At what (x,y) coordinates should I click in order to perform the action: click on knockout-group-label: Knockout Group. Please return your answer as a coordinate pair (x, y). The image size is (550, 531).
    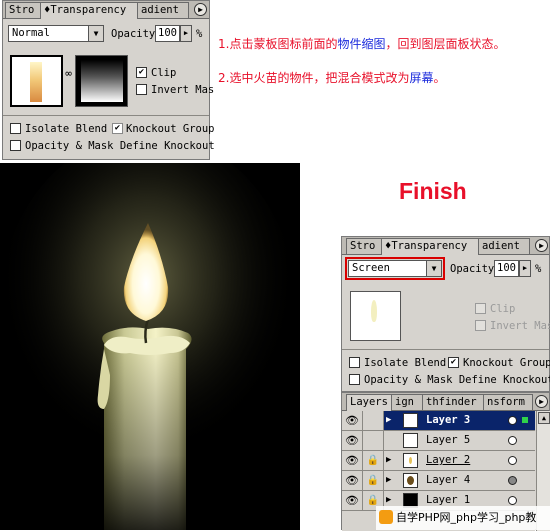
    Looking at the image, I should click on (506, 363).